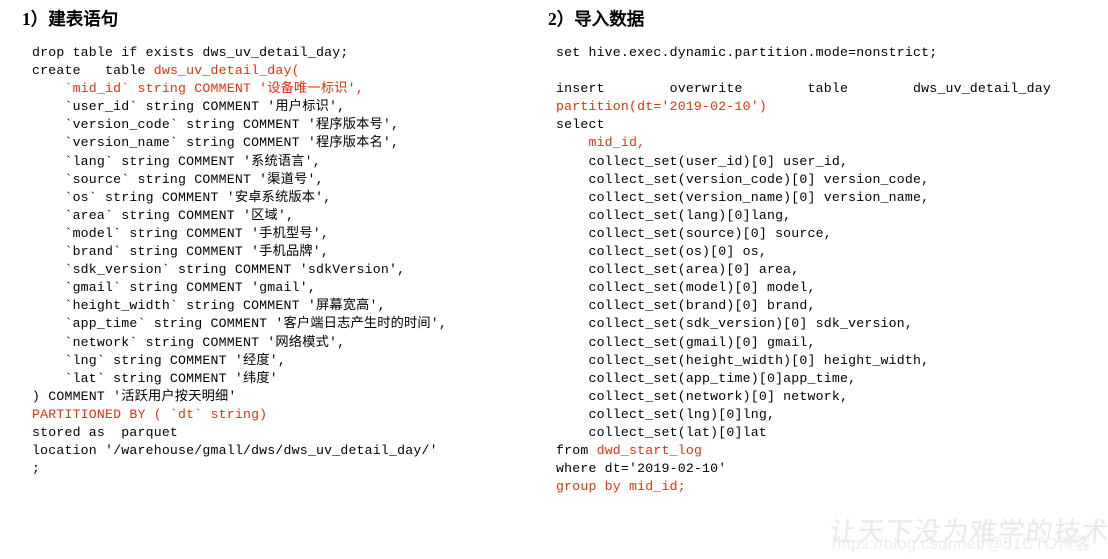 Image resolution: width=1108 pixels, height=559 pixels. I want to click on code-token: mid_id,, so click(601, 143).